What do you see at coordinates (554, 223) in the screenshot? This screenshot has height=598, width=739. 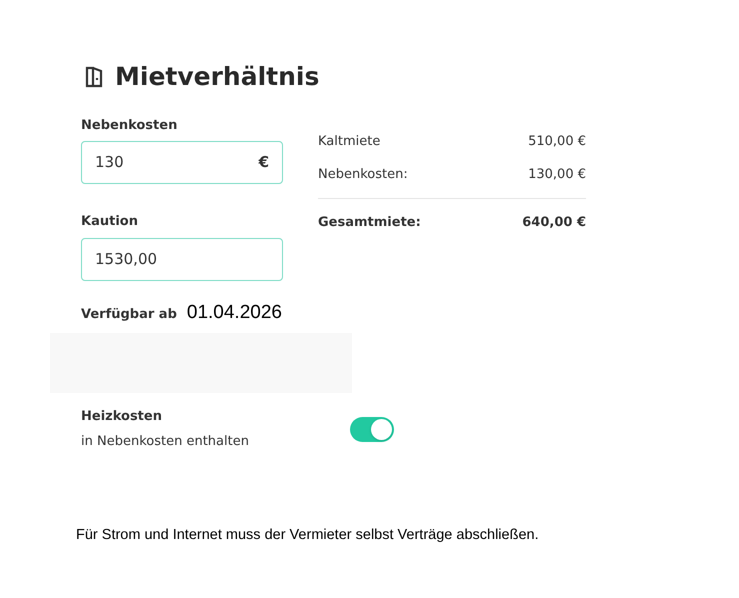 I see `total-value: 640,00 €` at bounding box center [554, 223].